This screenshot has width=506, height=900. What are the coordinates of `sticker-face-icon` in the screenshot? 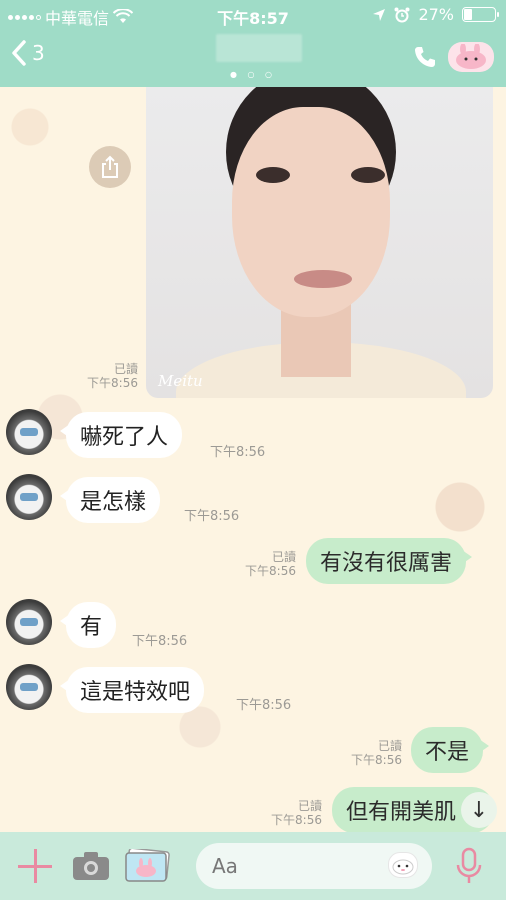 It's located at (403, 867).